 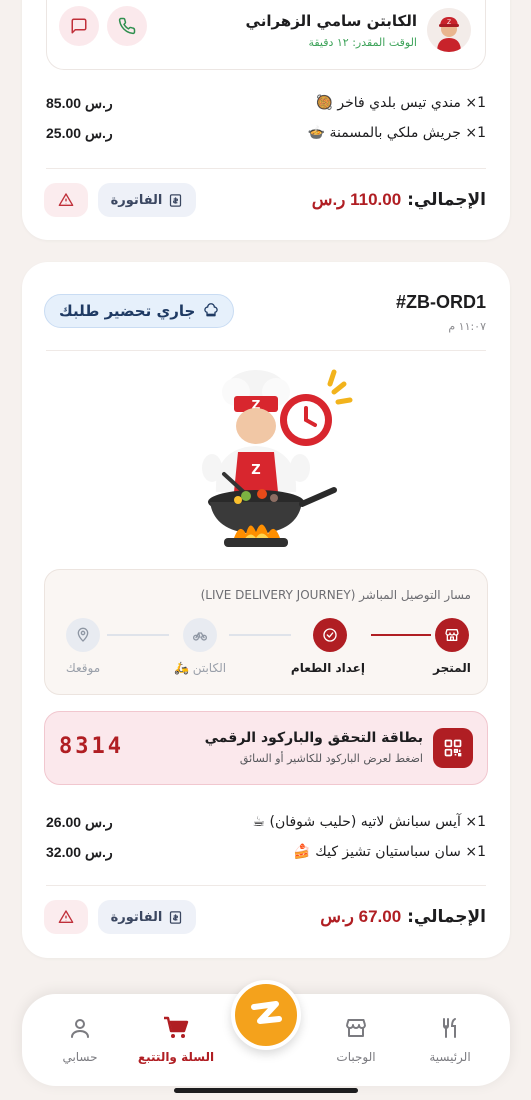 What do you see at coordinates (452, 668) in the screenshot?
I see `journey-step-label: المتجر` at bounding box center [452, 668].